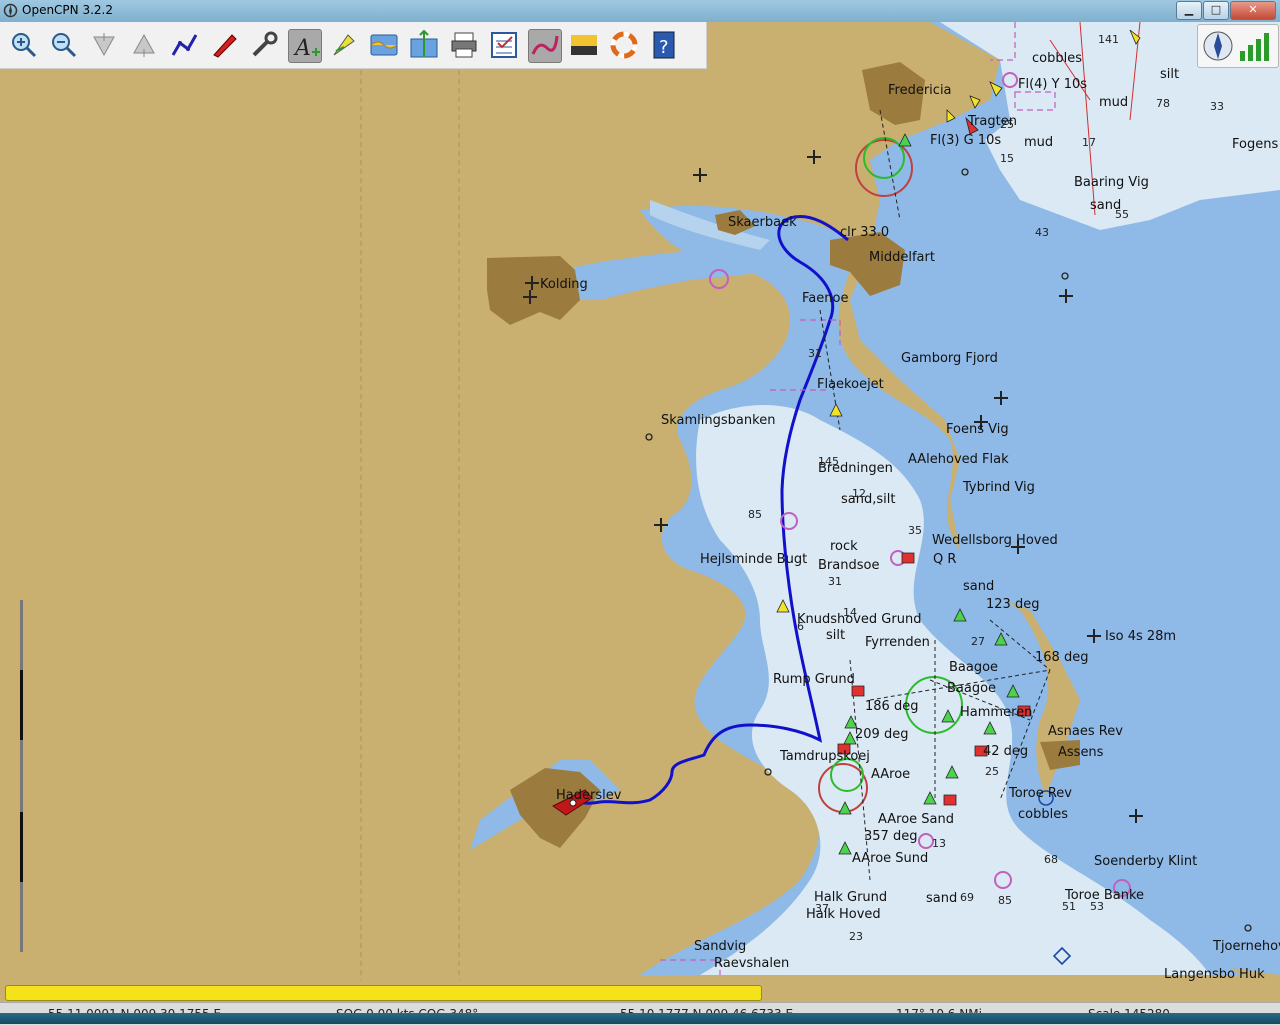  I want to click on chart-label: Gamborg Fjord, so click(949, 358).